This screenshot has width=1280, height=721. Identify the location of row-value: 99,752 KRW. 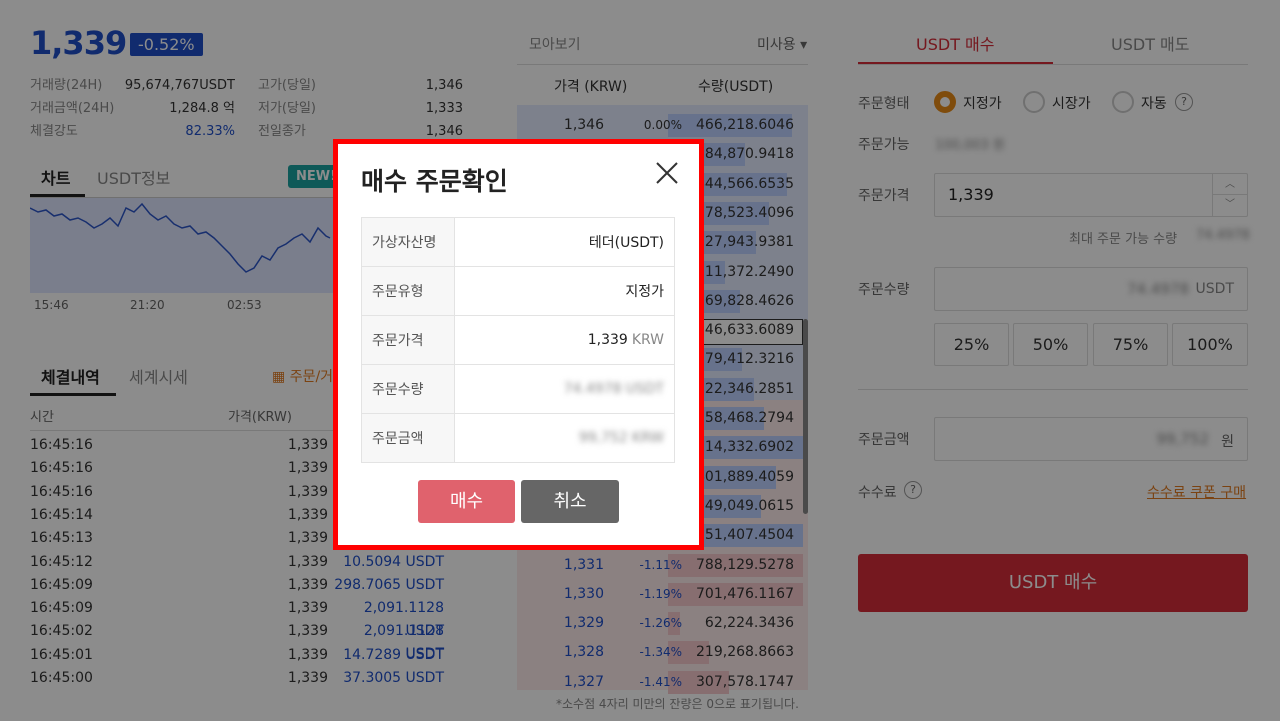
(564, 438).